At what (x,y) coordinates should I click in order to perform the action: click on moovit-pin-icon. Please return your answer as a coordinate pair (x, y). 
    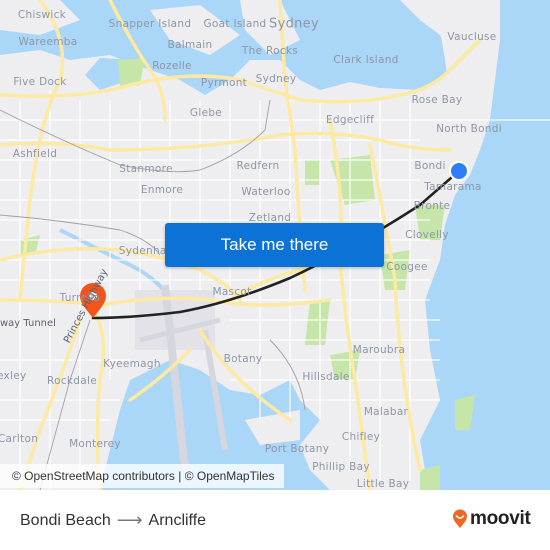
    Looking at the image, I should click on (460, 518).